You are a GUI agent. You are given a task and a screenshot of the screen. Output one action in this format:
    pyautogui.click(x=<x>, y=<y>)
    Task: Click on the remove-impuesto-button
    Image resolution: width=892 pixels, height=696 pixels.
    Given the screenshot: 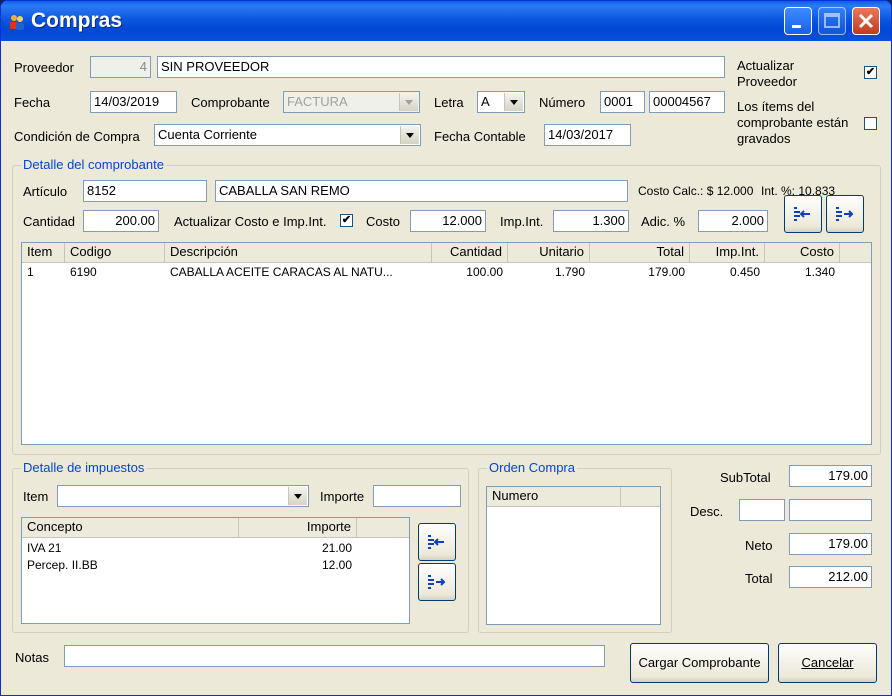 What is the action you would take?
    pyautogui.click(x=437, y=542)
    